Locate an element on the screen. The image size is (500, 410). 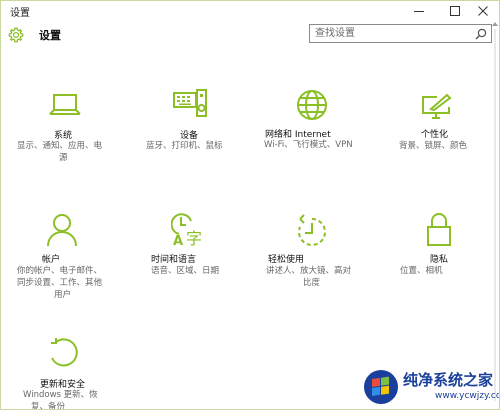
tile-time-language-desc: 语音、区域、日期 is located at coordinates (185, 271).